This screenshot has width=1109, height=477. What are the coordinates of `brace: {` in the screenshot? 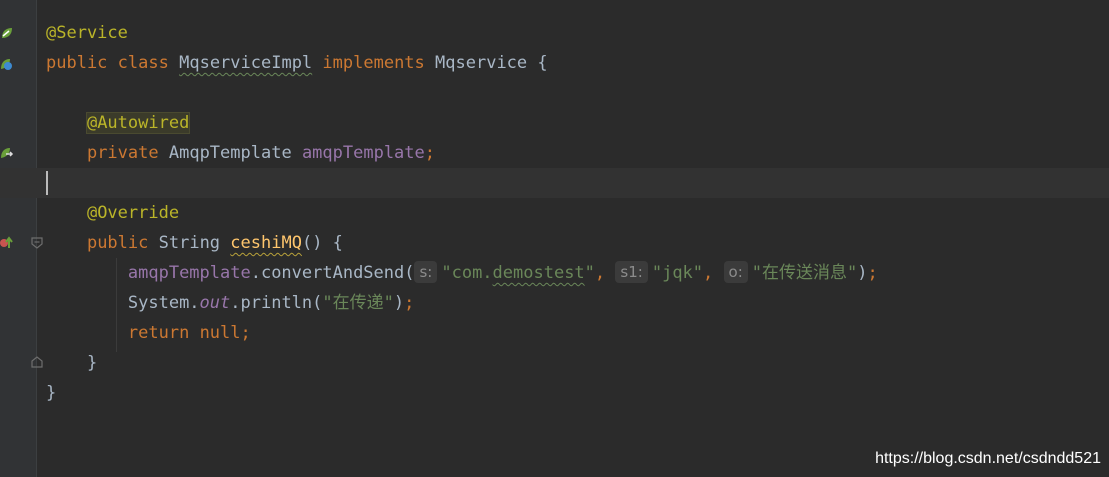 It's located at (537, 63).